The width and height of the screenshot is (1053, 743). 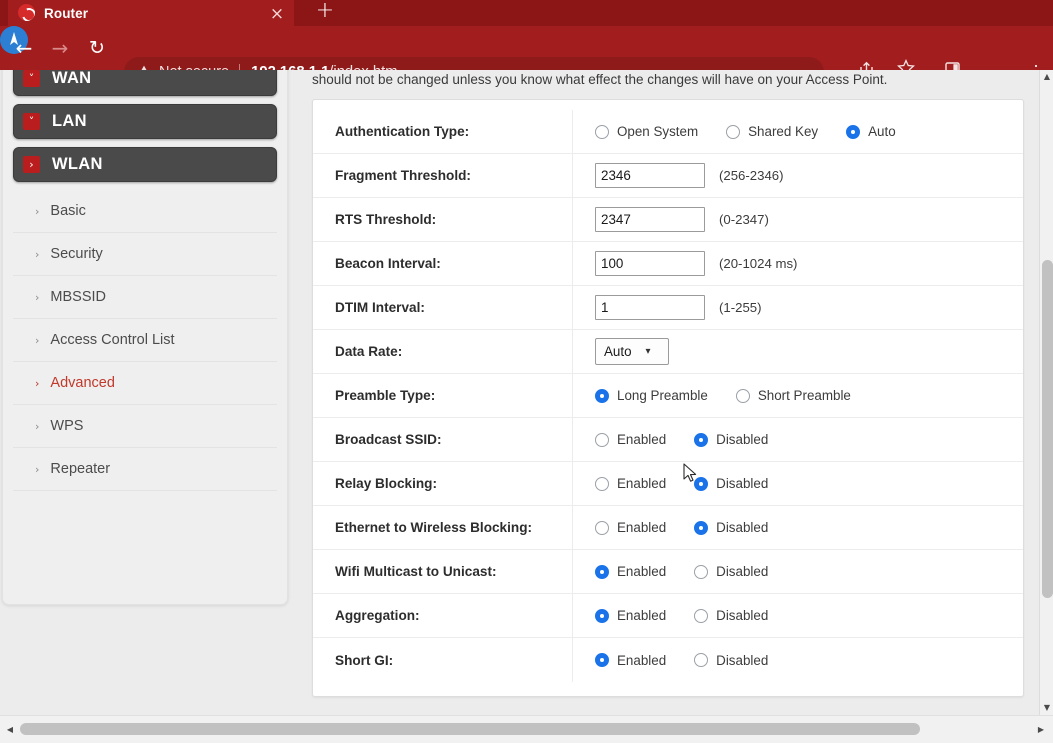 What do you see at coordinates (758, 263) in the screenshot?
I see `range-hint: (20-1024 ms)` at bounding box center [758, 263].